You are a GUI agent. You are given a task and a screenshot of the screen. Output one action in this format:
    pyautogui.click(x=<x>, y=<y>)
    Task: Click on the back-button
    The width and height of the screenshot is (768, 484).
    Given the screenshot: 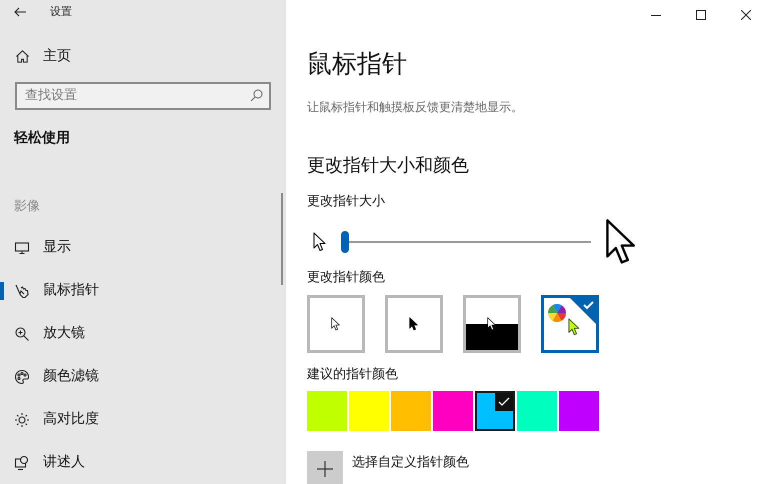 What is the action you would take?
    pyautogui.click(x=21, y=11)
    